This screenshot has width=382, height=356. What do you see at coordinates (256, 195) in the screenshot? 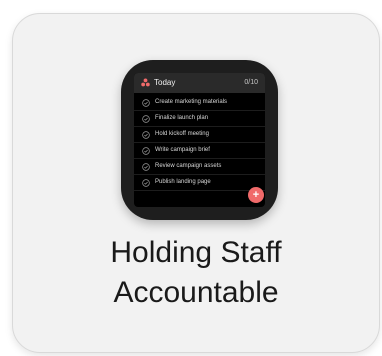
I see `add-task-button: +` at bounding box center [256, 195].